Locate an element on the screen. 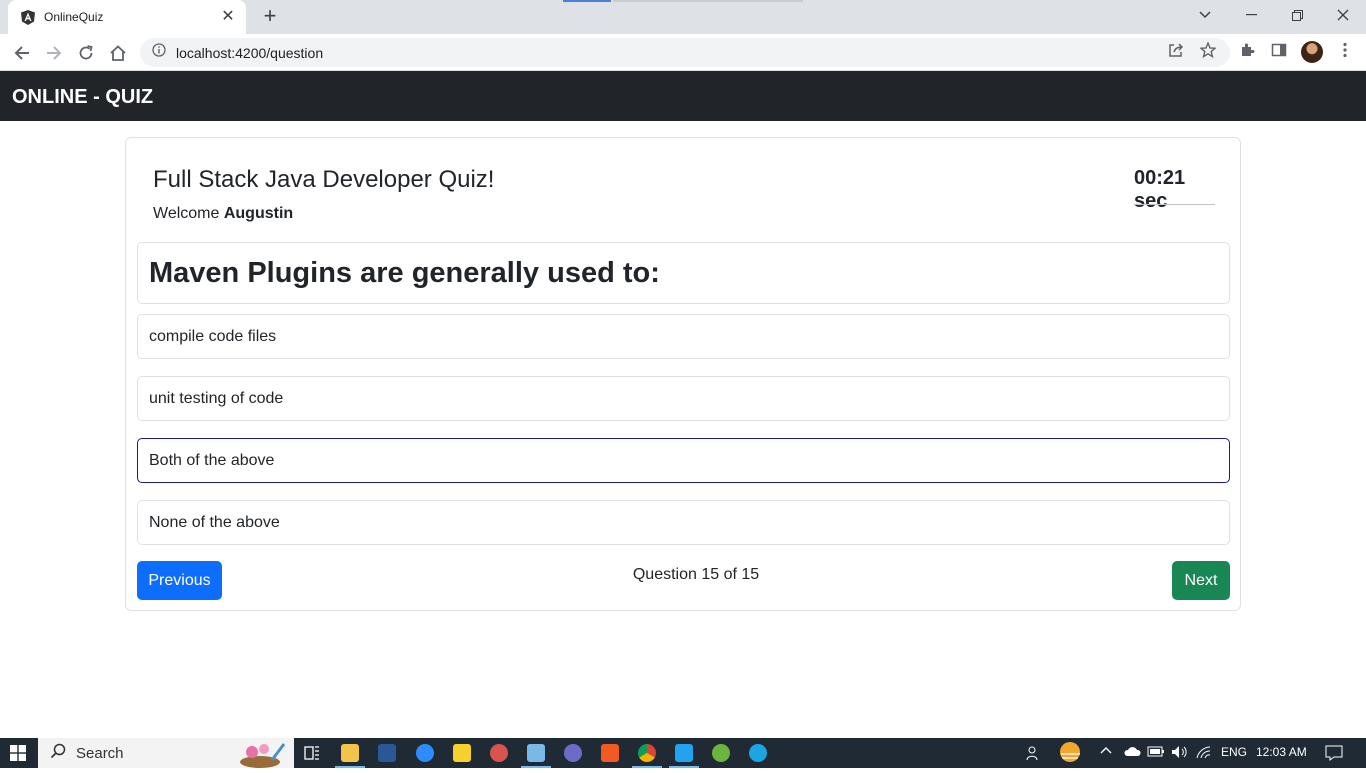  address-bar: localhost:4200/question is located at coordinates (685, 52).